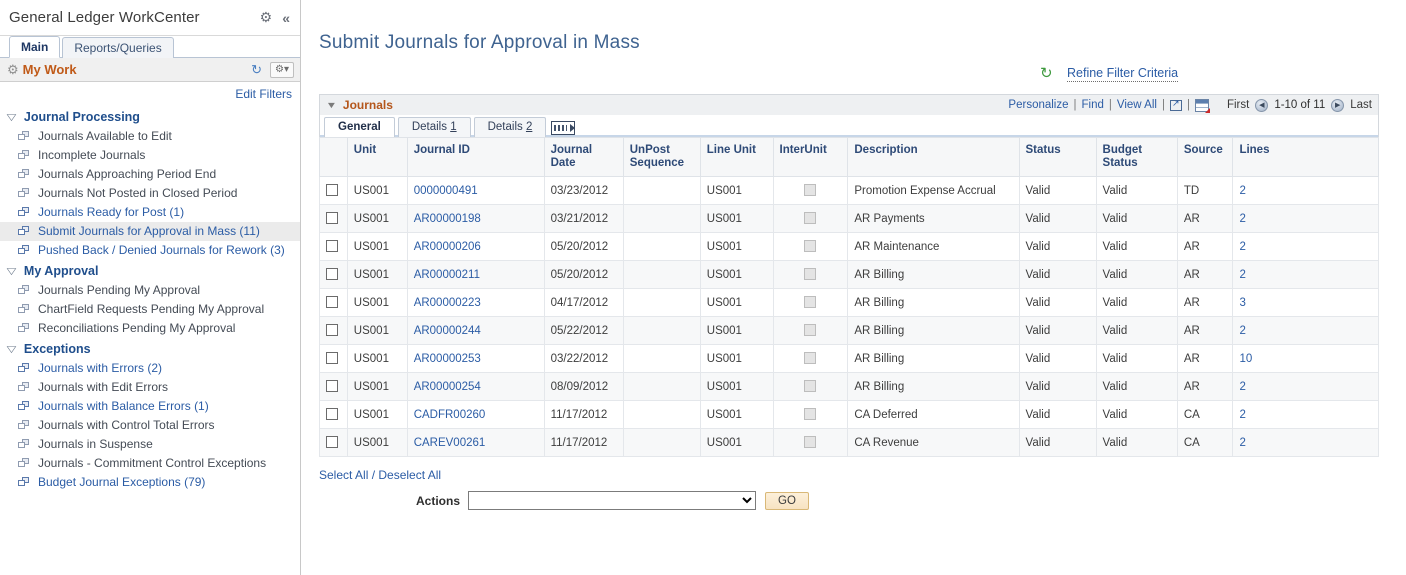  Describe the element at coordinates (150, 271) in the screenshot. I see `sidebar-group-header: ▽ My Approval` at that location.